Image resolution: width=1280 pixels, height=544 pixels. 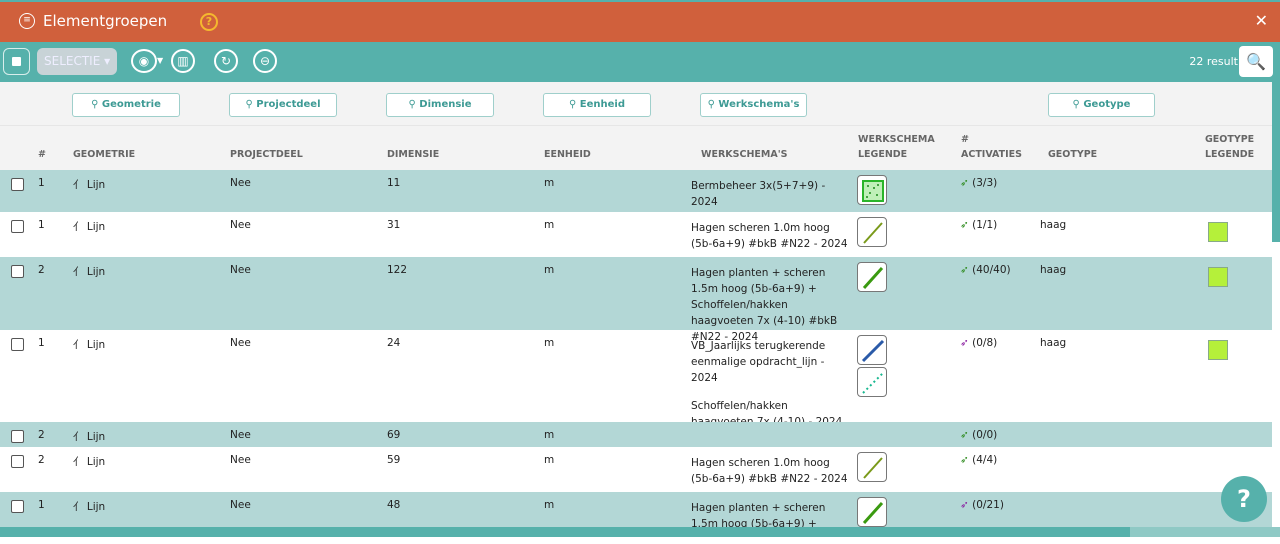 What do you see at coordinates (226, 61) in the screenshot?
I see `refresh-icon: ↻` at bounding box center [226, 61].